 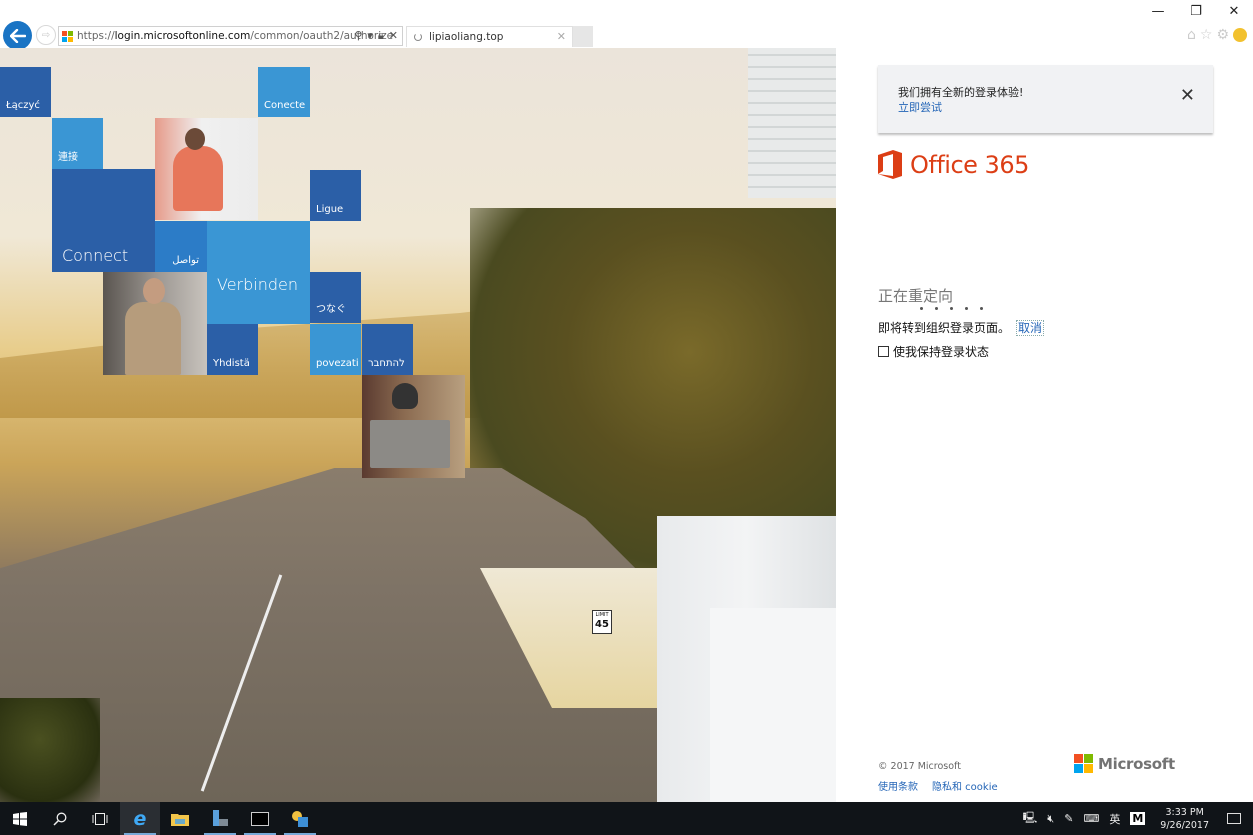 I want to click on tile-portuguese-br: Ligue, so click(x=335, y=195).